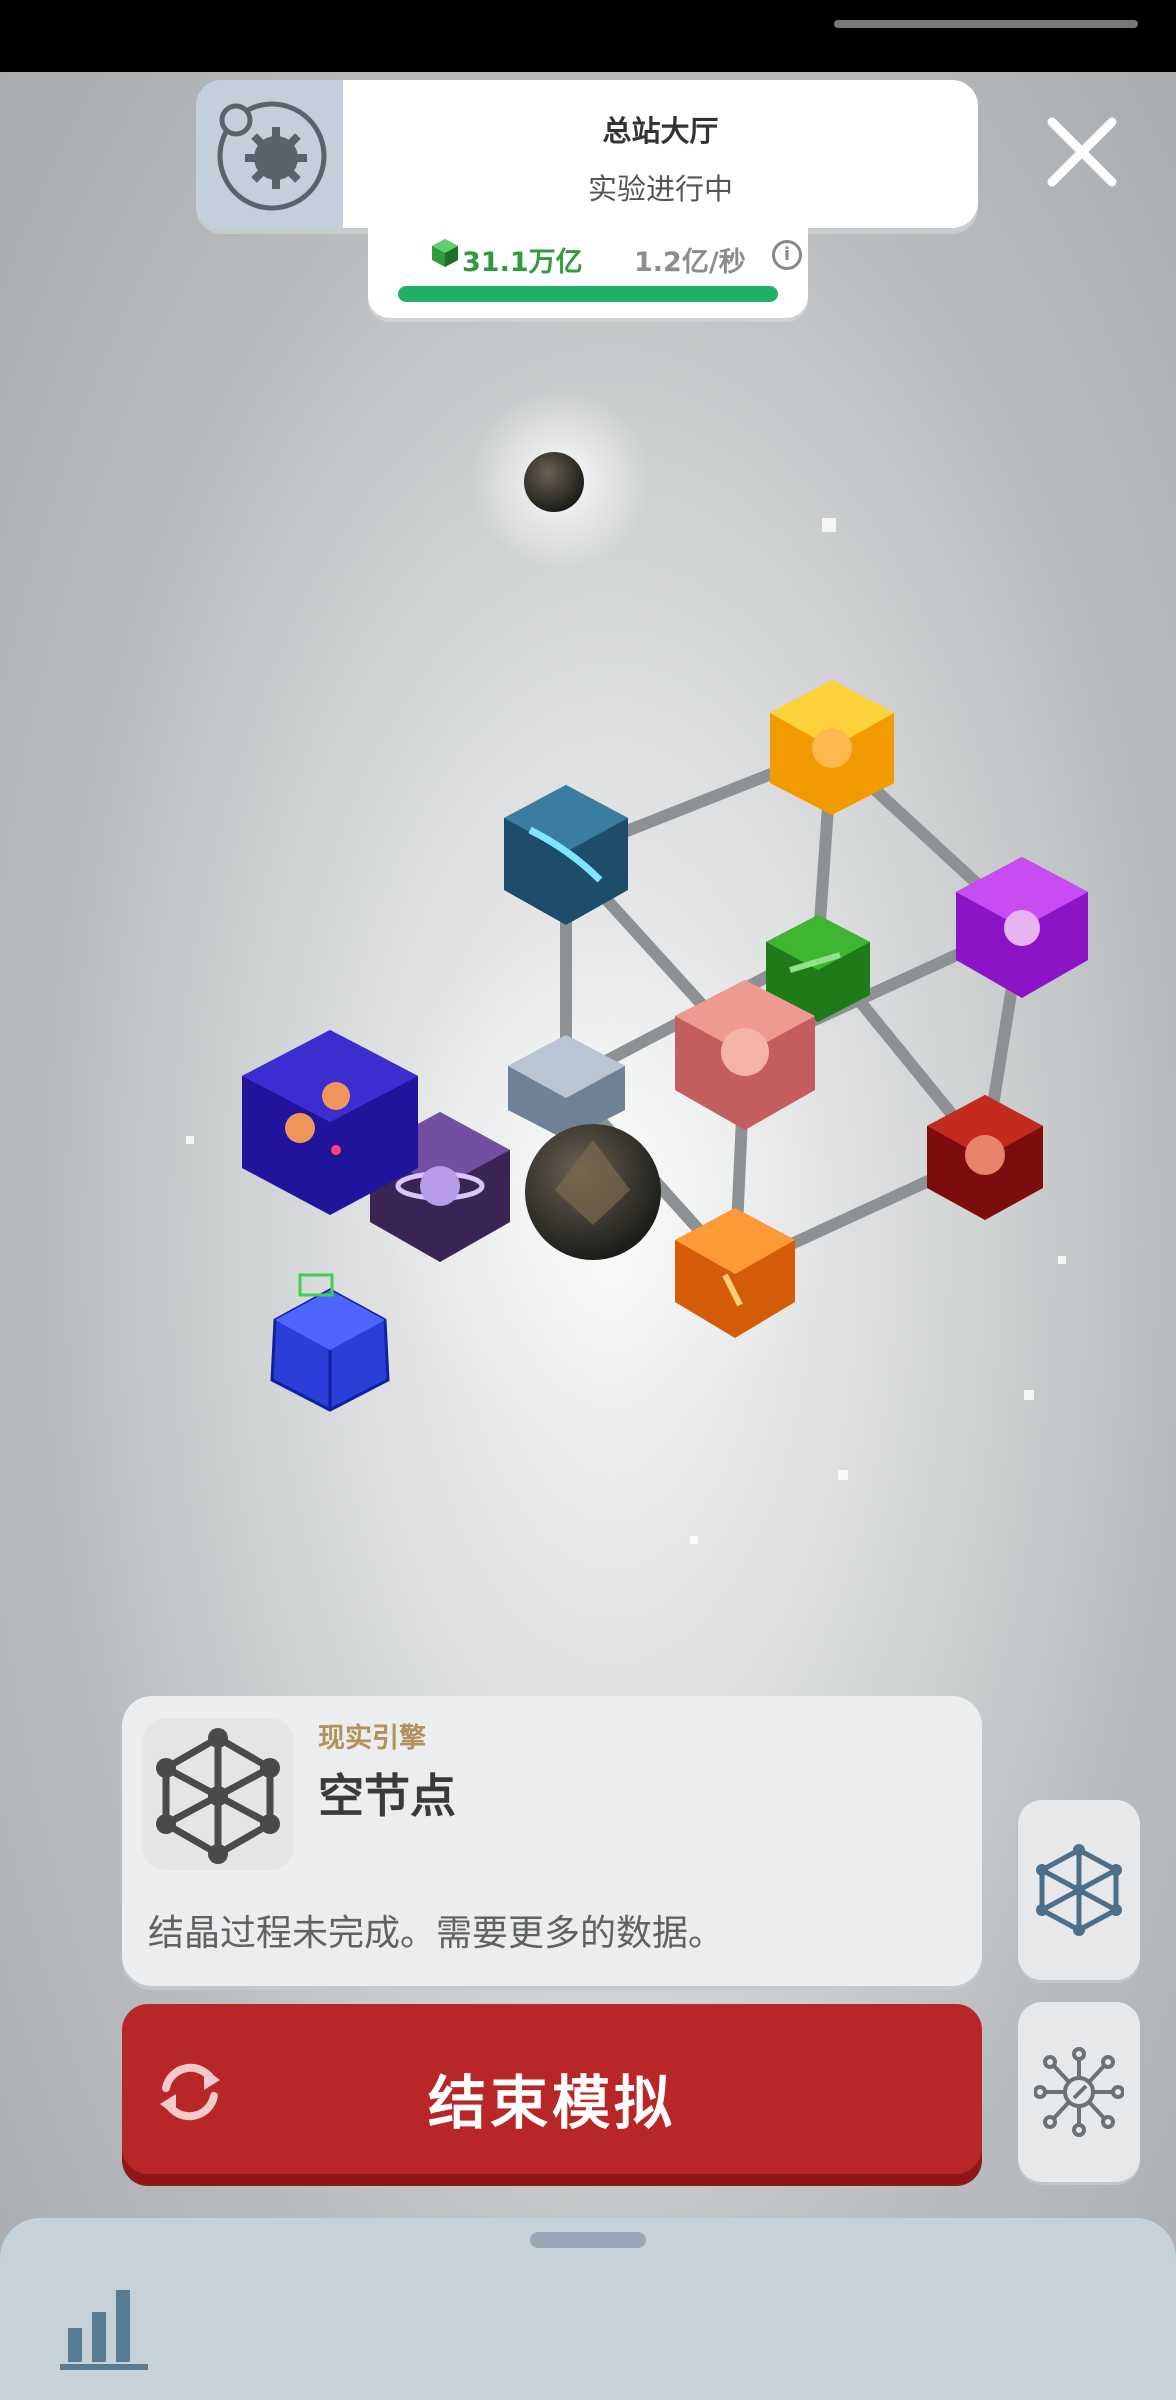  Describe the element at coordinates (1082, 152) in the screenshot. I see `close-icon` at that location.